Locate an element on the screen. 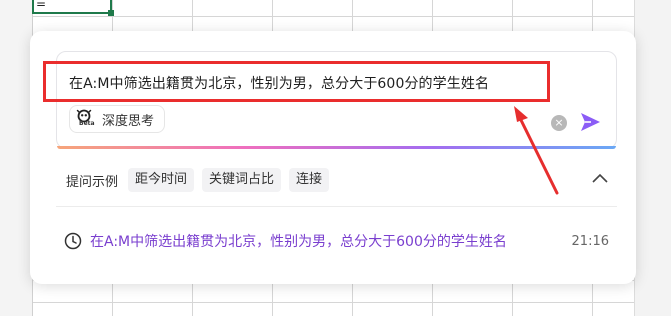 This screenshot has width=671, height=316. prompt-text: 在A:M中筛选出籍贯为北京，性别为男，总分大于600分的学生姓名 is located at coordinates (279, 83).